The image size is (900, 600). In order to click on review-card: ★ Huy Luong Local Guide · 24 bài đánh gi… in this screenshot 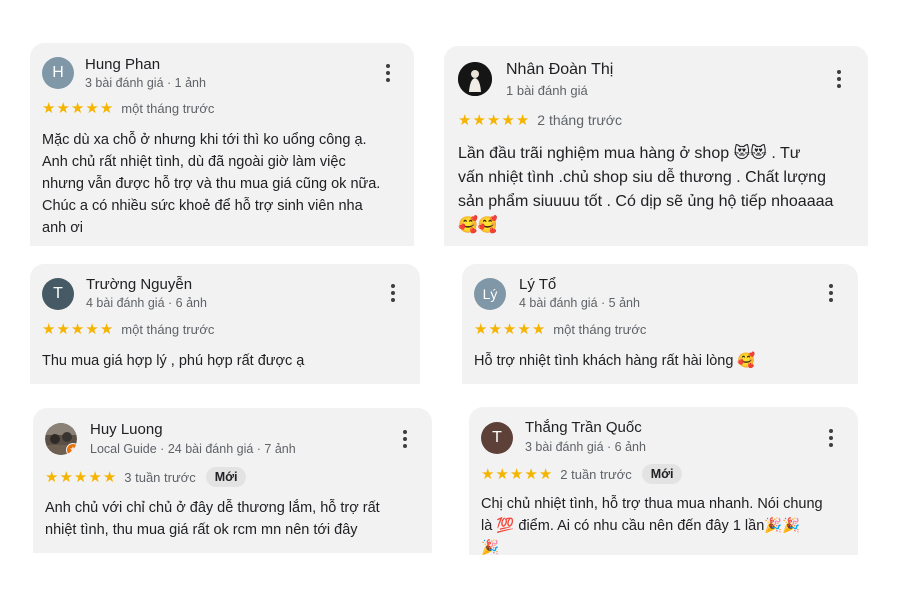, I will do `click(232, 480)`.